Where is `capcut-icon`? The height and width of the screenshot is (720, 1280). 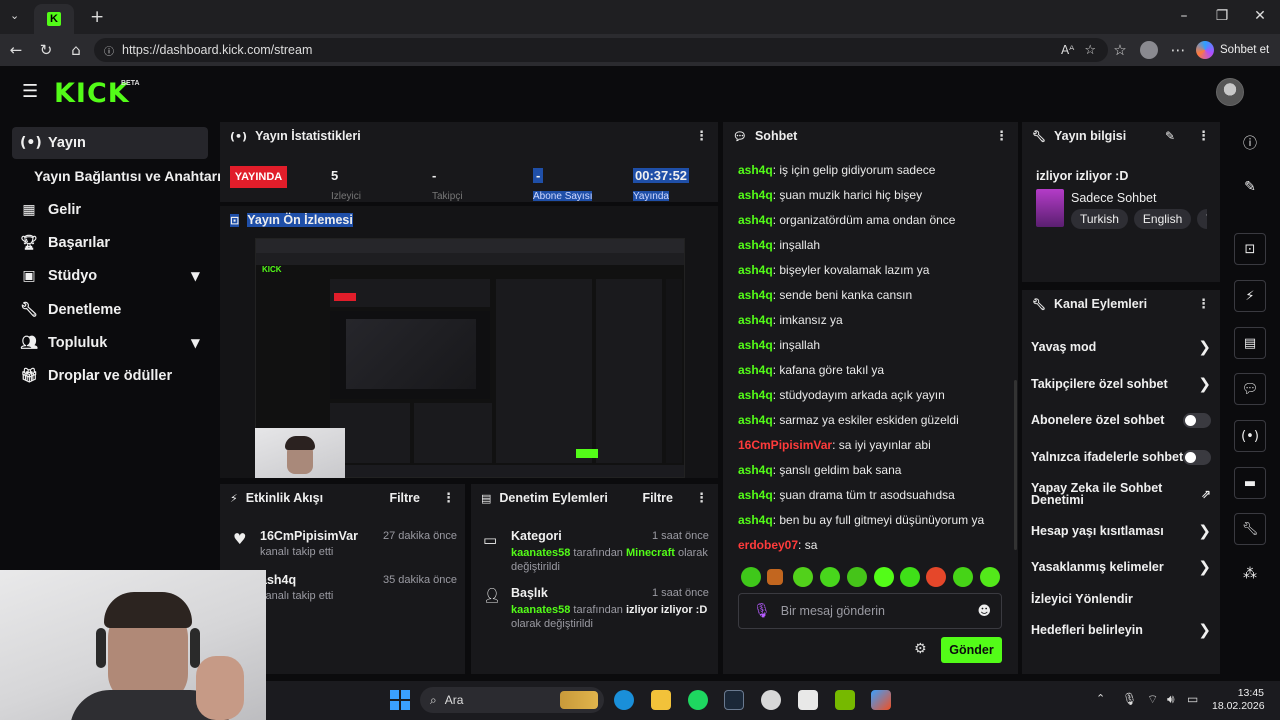 capcut-icon is located at coordinates (808, 700).